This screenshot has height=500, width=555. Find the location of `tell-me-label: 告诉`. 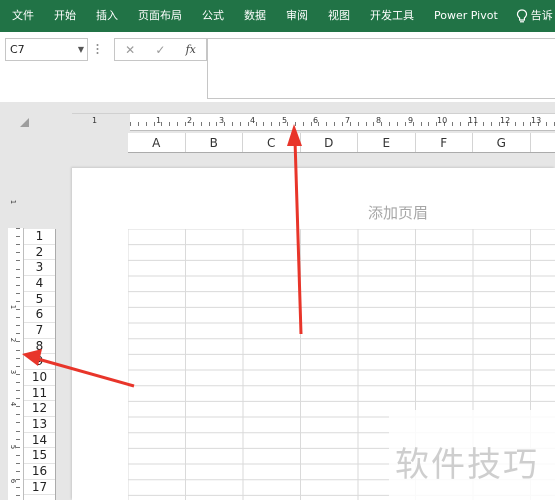

tell-me-label: 告诉 is located at coordinates (541, 15).